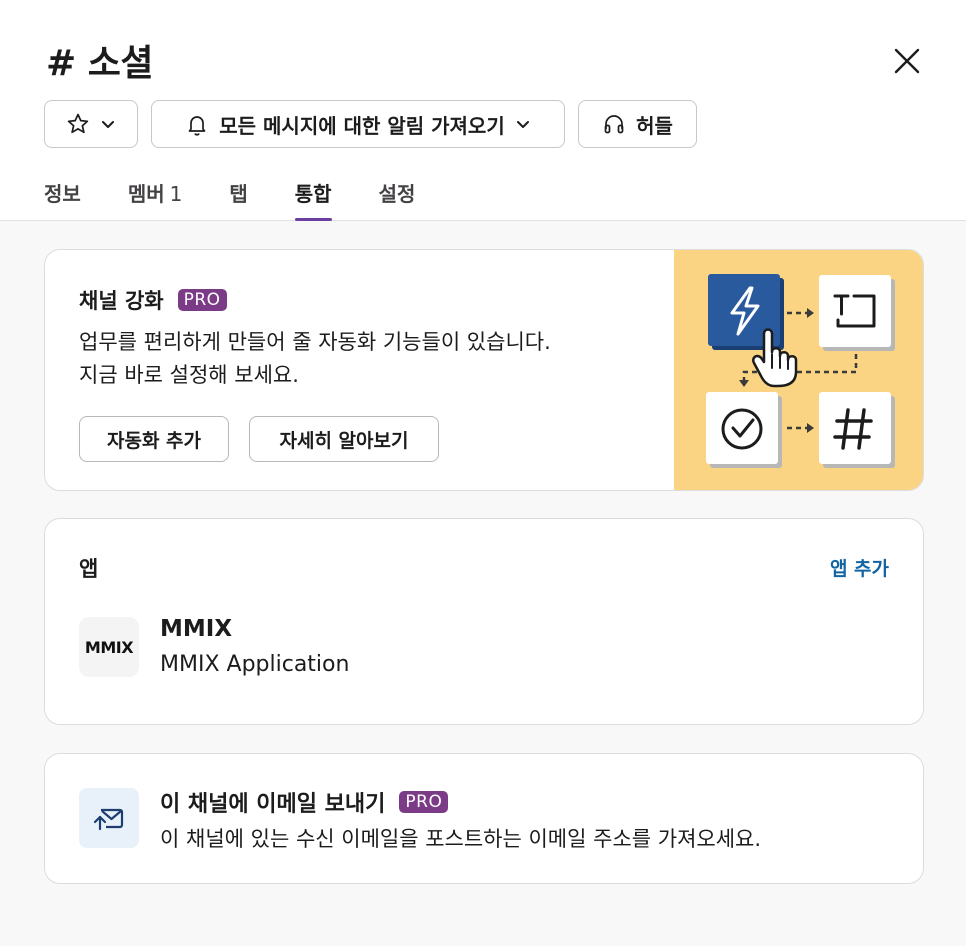 This screenshot has width=966, height=946. What do you see at coordinates (109, 818) in the screenshot?
I see `email-icon` at bounding box center [109, 818].